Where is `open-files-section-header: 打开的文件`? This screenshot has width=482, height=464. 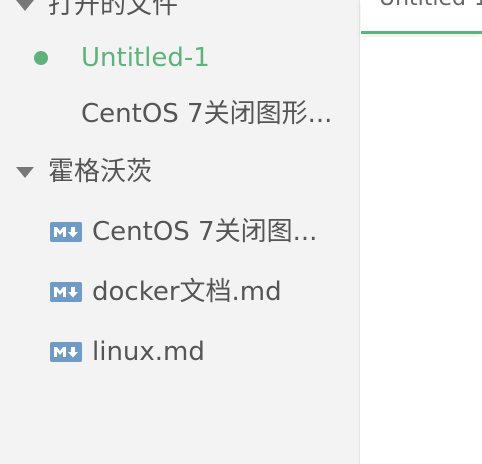 open-files-section-header: 打开的文件 is located at coordinates (179, 14).